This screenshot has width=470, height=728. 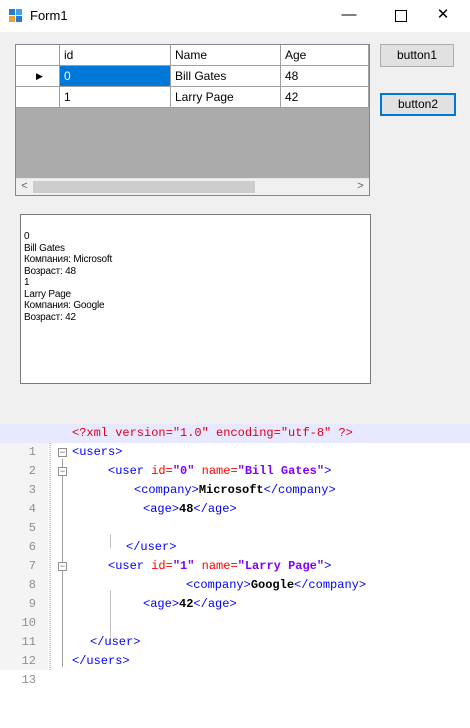 I want to click on code-text: <company>Google</company>, so click(x=276, y=585).